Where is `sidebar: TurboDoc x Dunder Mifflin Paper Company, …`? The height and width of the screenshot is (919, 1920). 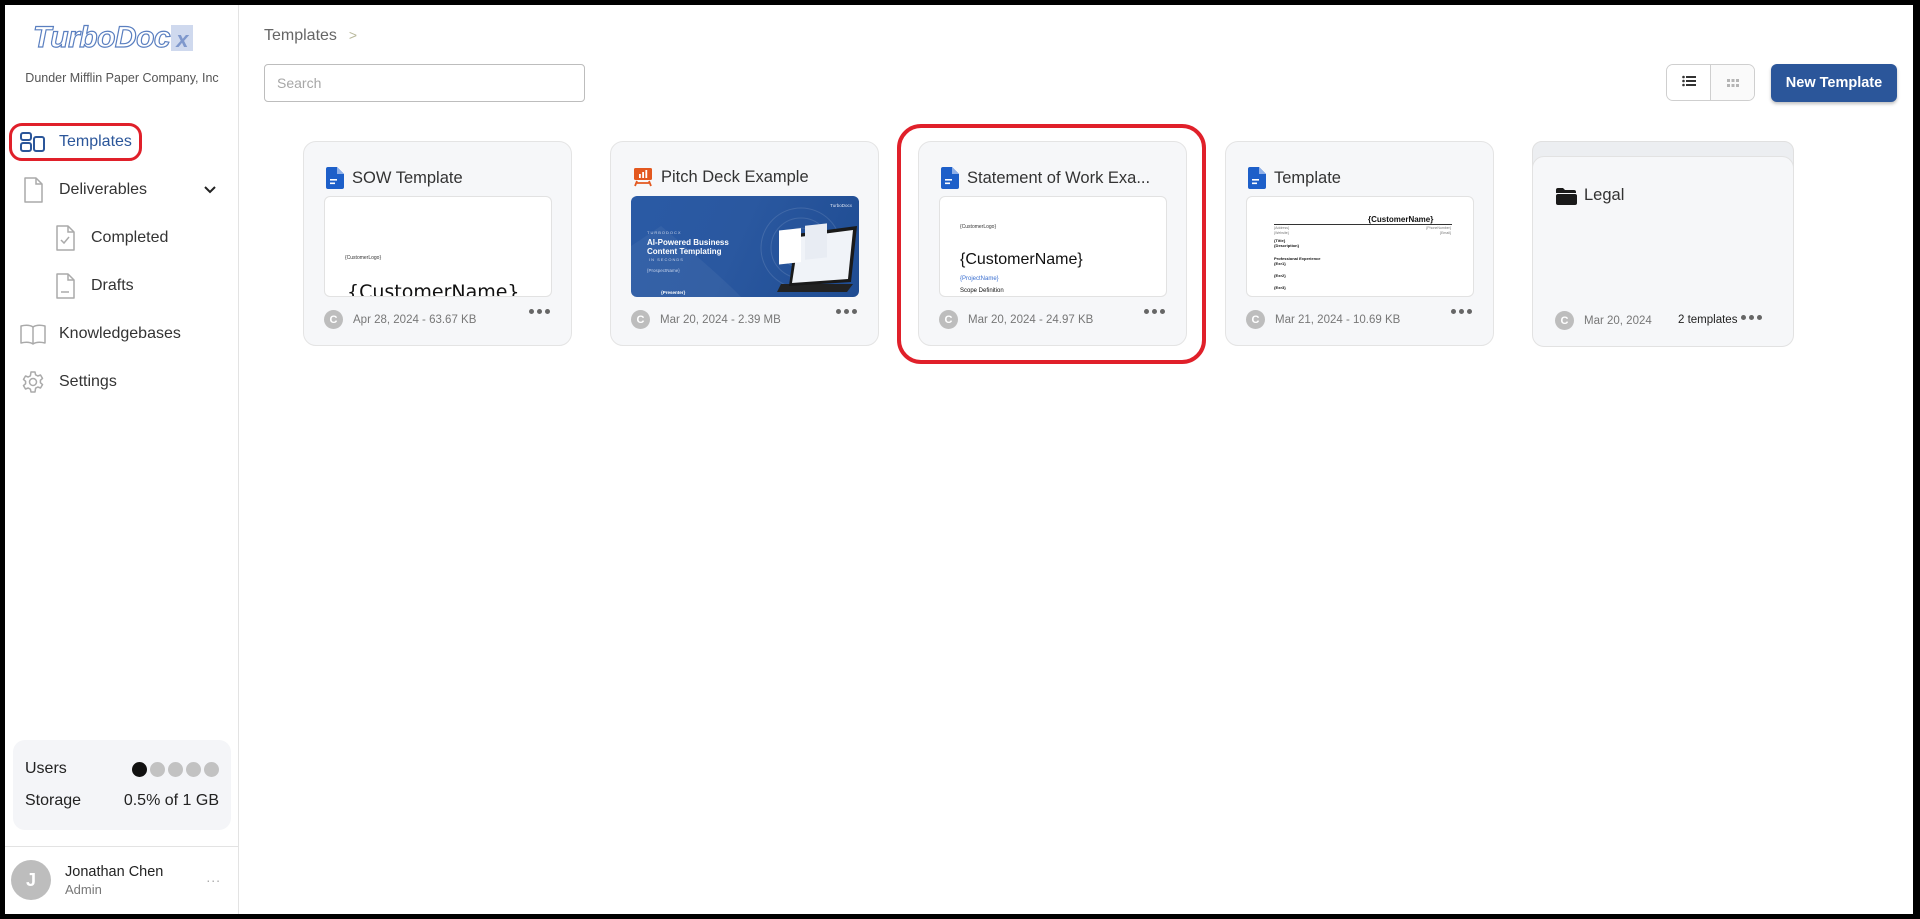 sidebar: TurboDoc x Dunder Mifflin Paper Company, … is located at coordinates (122, 459).